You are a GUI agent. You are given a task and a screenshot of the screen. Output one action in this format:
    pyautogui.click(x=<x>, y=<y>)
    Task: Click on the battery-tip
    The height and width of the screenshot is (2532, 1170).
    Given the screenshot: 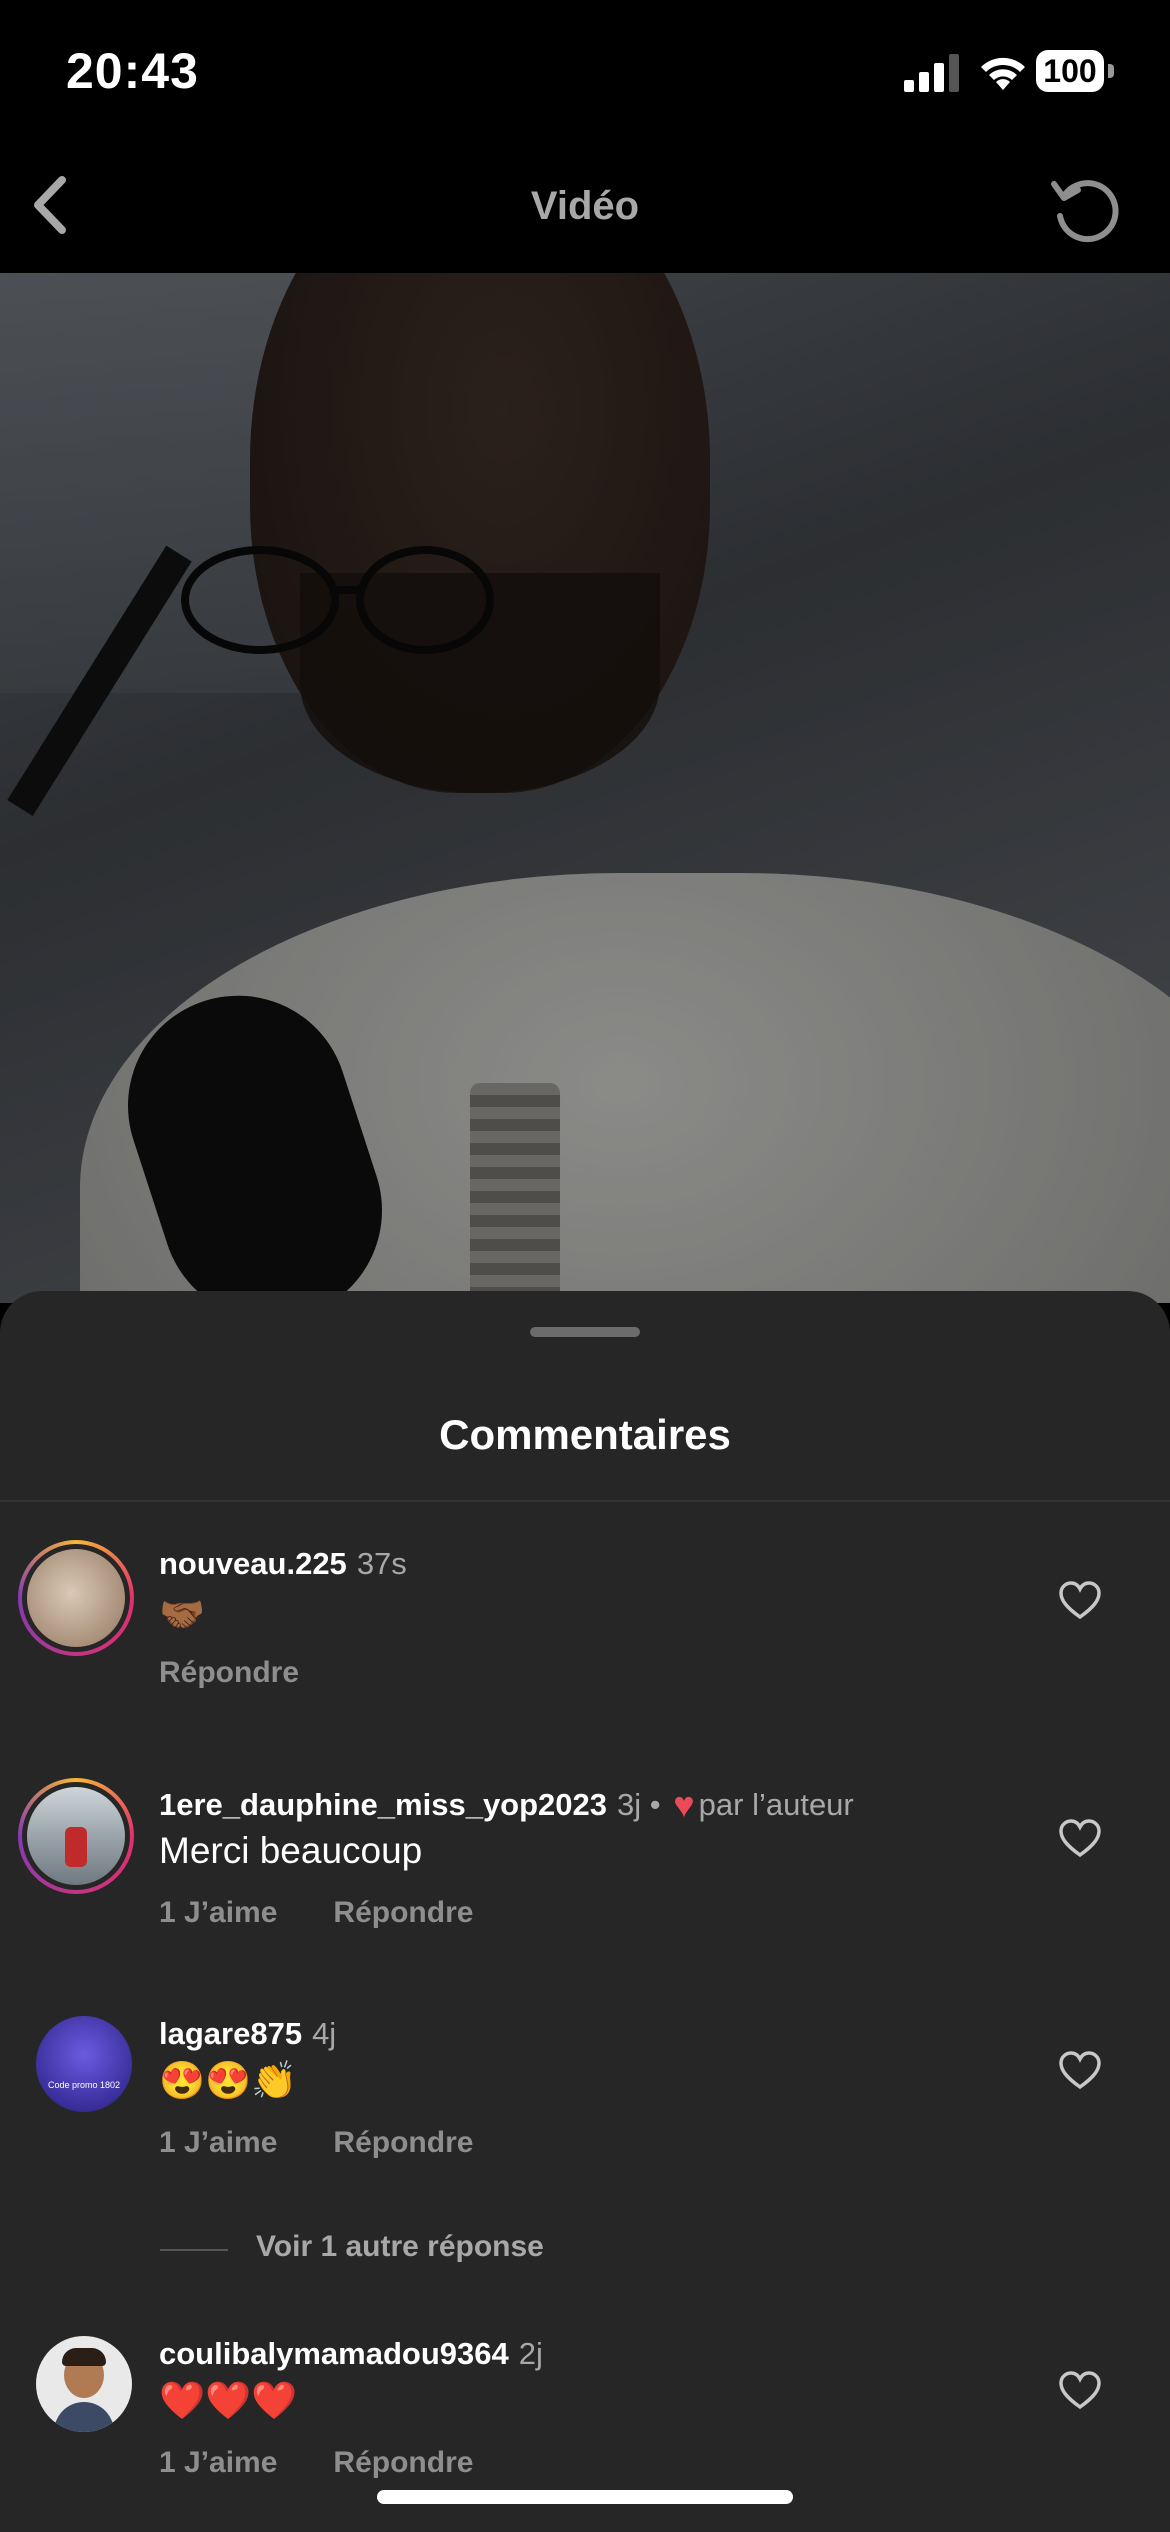 What is the action you would take?
    pyautogui.click(x=1111, y=71)
    